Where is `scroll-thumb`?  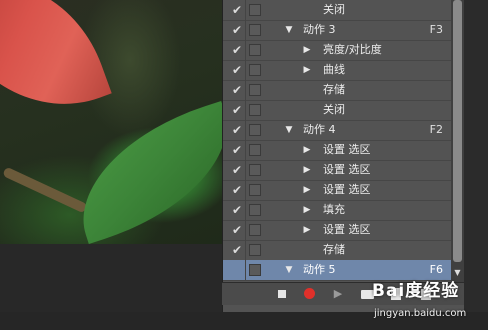 scroll-thumb is located at coordinates (457, 131).